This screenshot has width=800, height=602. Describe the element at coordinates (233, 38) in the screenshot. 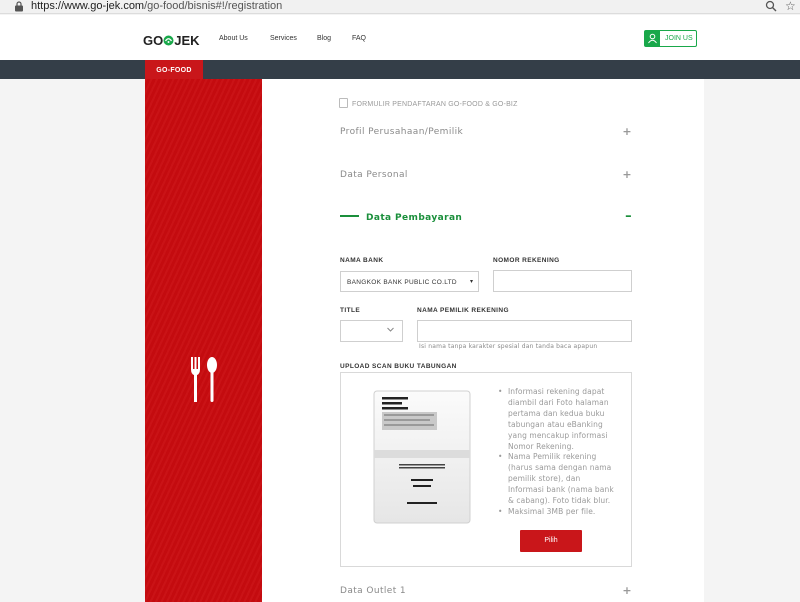

I see `nav-about-us: About Us` at that location.